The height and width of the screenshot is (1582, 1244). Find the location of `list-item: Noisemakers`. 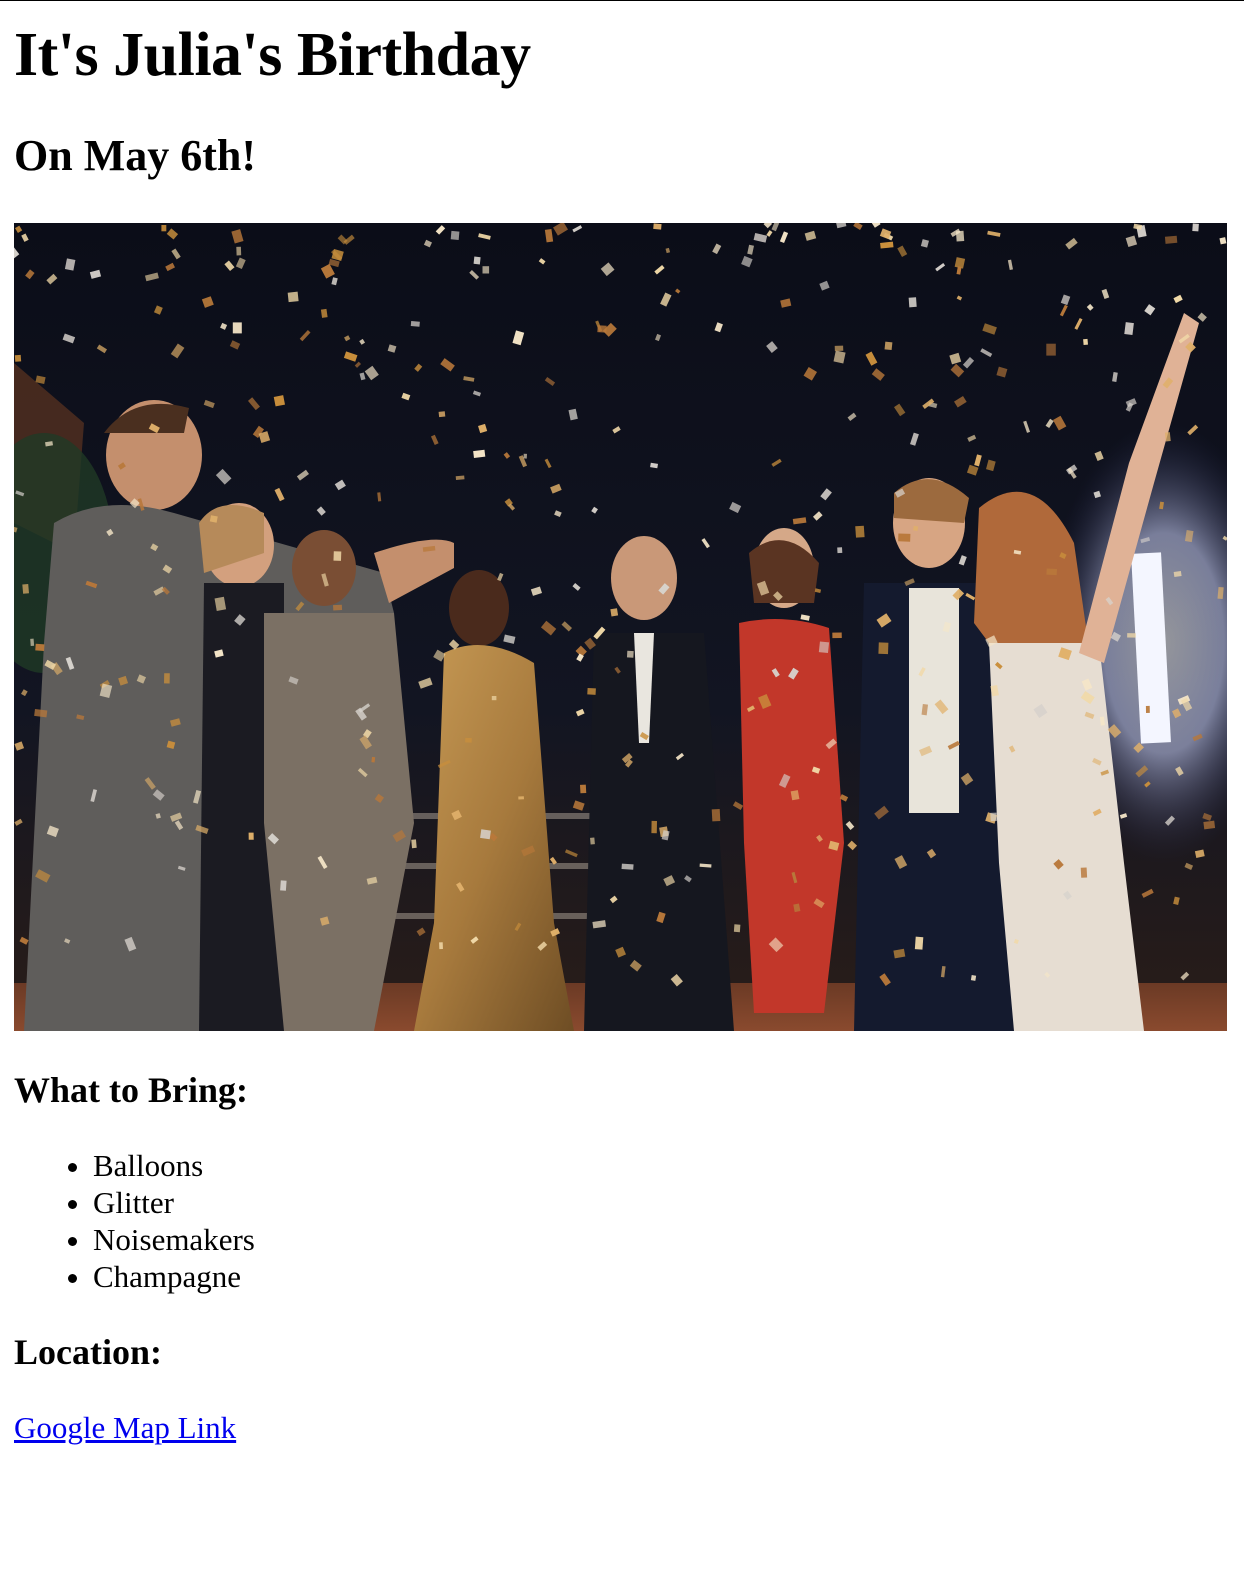

list-item: Noisemakers is located at coordinates (661, 1239).